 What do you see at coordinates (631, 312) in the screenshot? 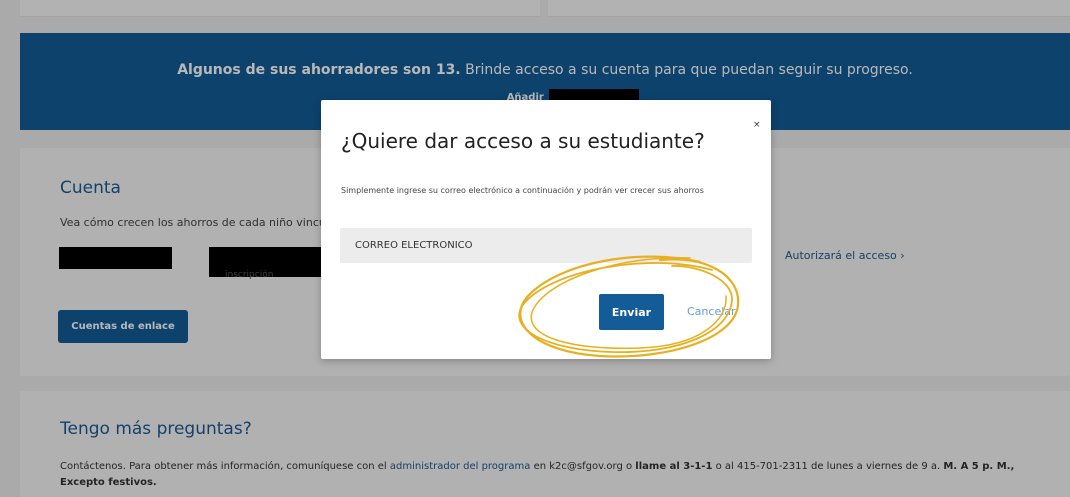
I see `send-button: Enviar` at bounding box center [631, 312].